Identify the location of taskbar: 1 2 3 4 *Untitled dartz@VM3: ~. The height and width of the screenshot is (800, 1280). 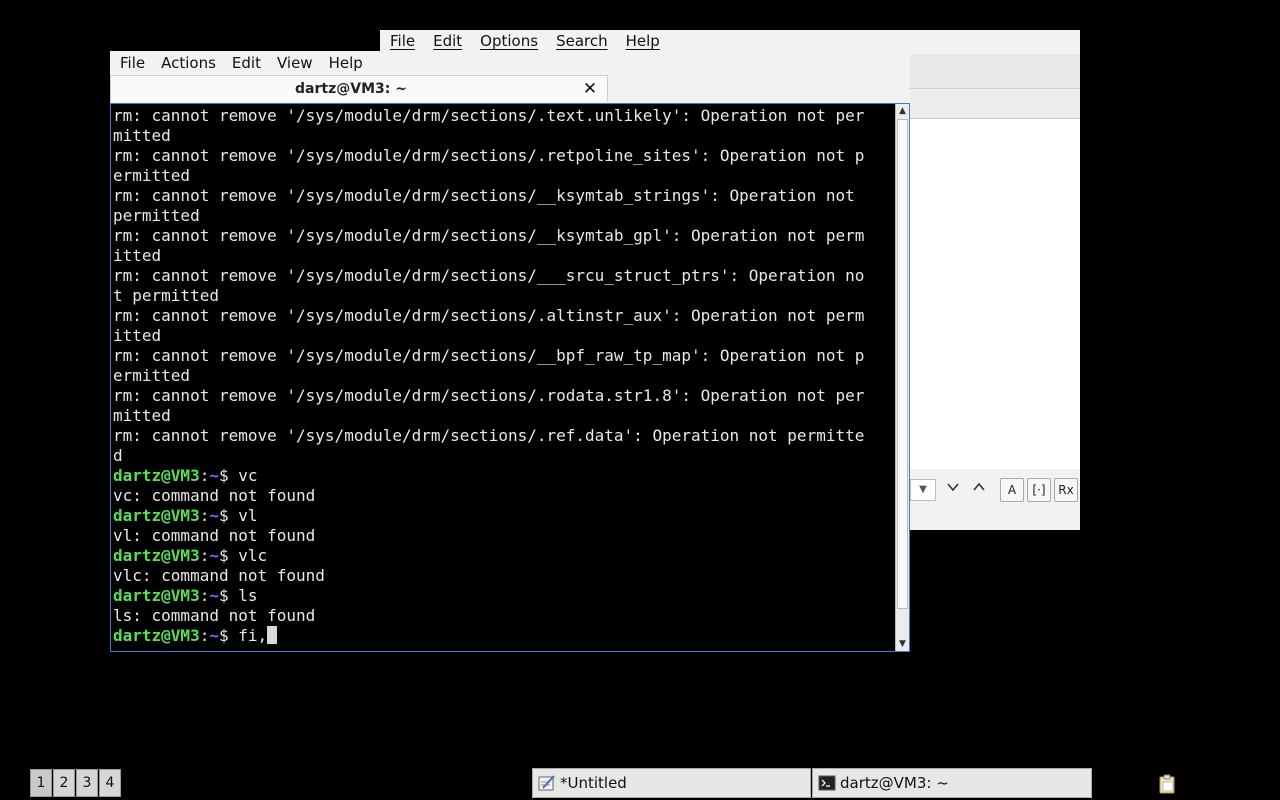
(640, 784).